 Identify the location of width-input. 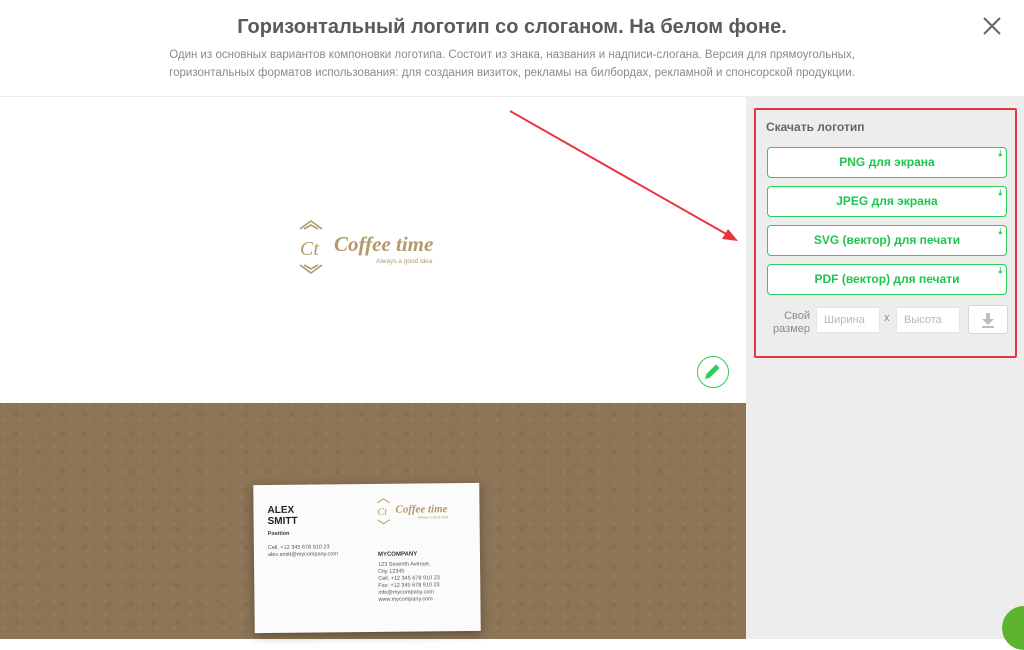
(848, 320).